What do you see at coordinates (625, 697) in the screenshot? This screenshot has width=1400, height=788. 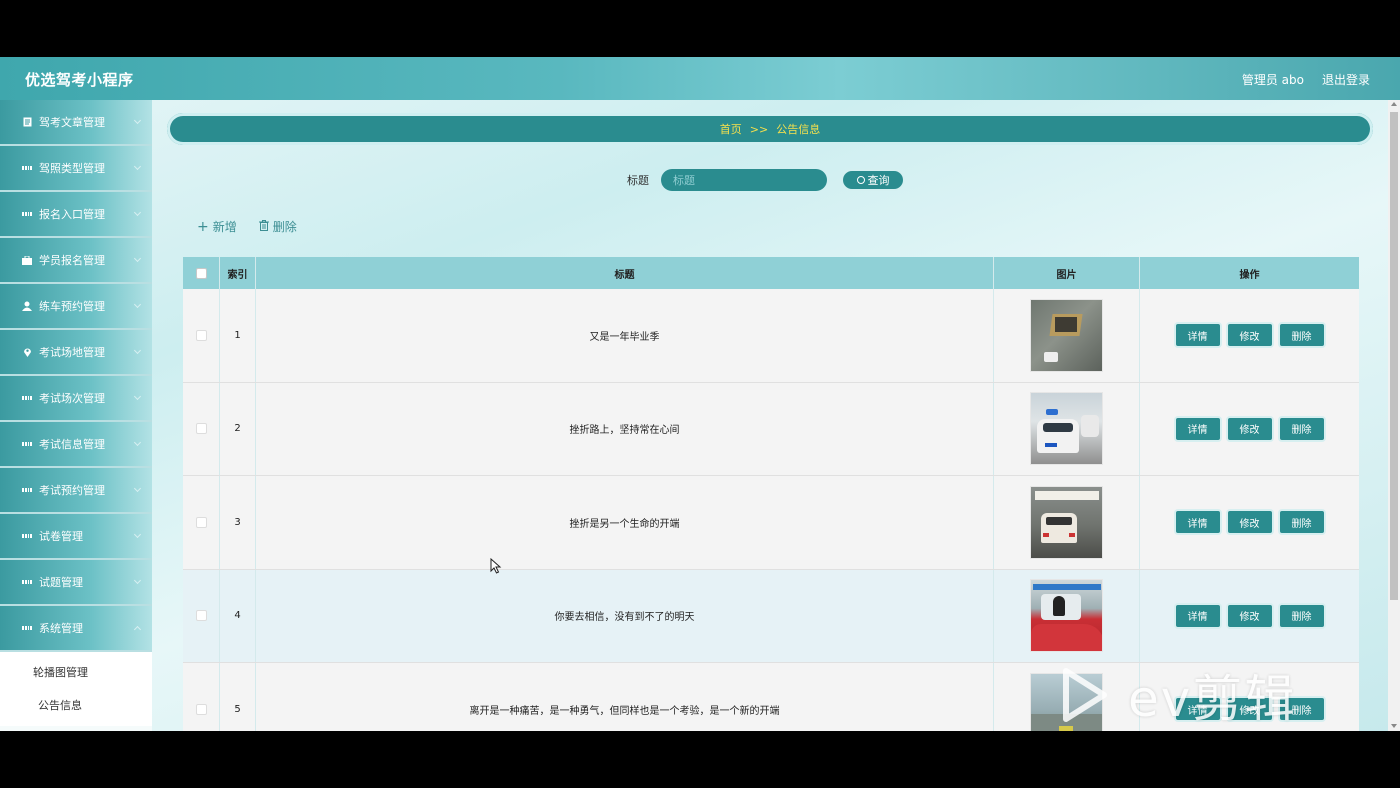 I see `row-title: 离开是一种痛苦，是一种勇气，但同样也是一个考验，是一个新的开端` at bounding box center [625, 697].